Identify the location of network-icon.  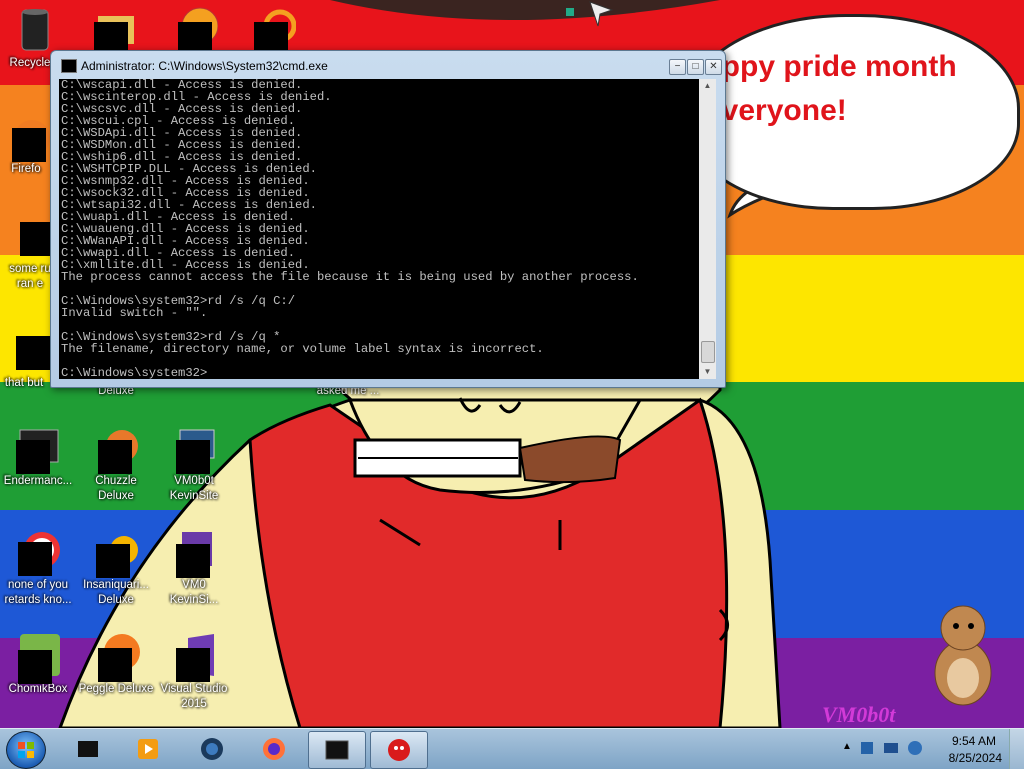
(867, 748).